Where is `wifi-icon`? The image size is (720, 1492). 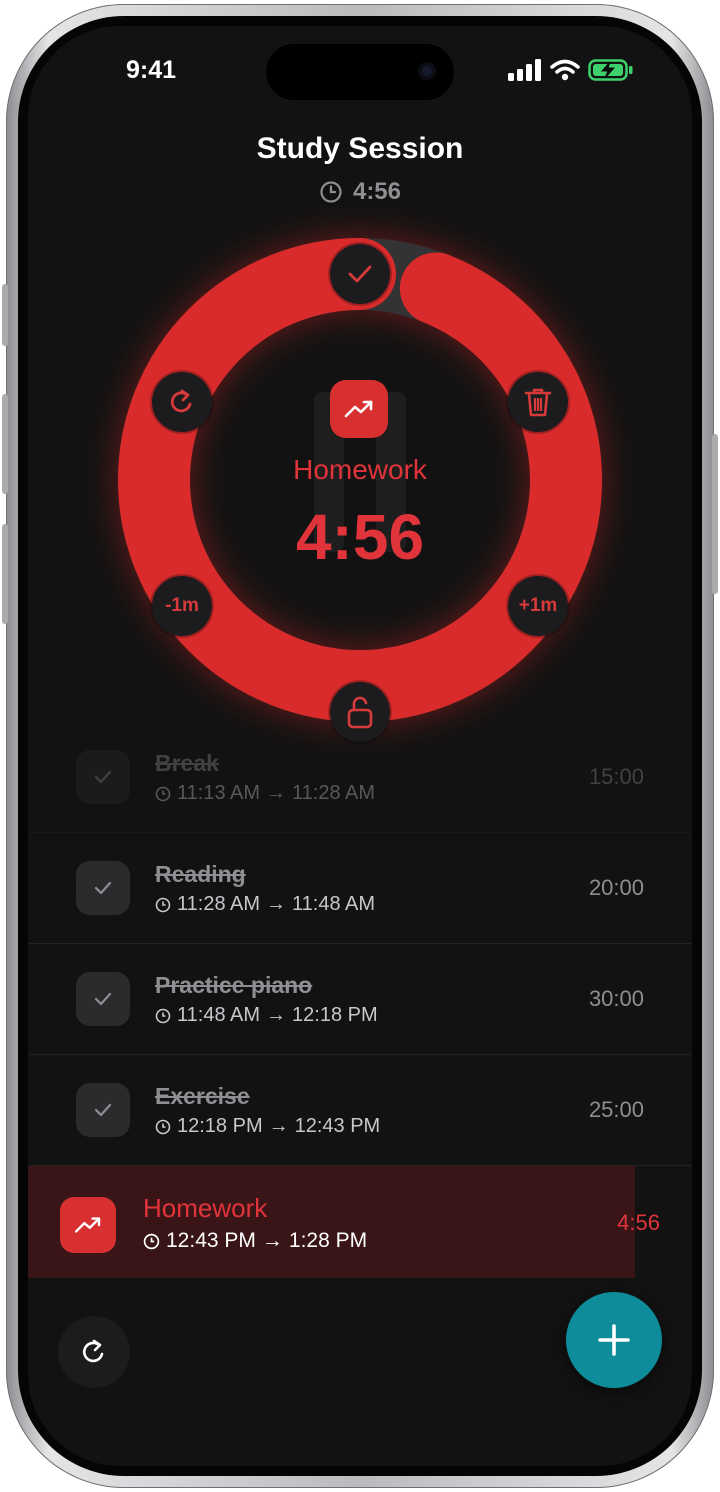 wifi-icon is located at coordinates (565, 70).